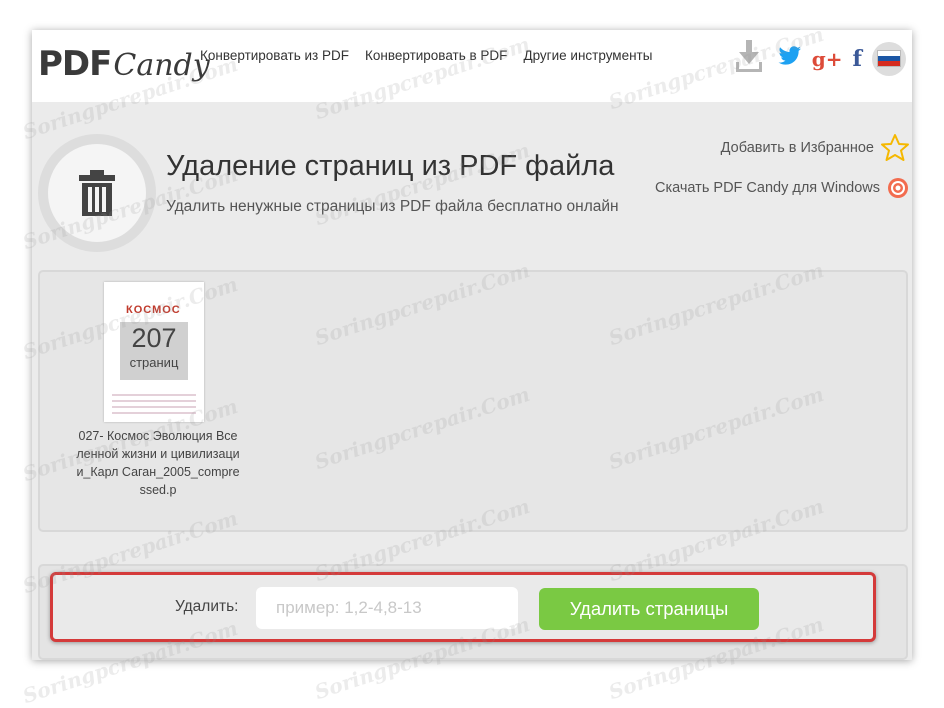 This screenshot has height=708, width=944. Describe the element at coordinates (274, 55) in the screenshot. I see `nav-convert-from-pdf: Конвертировать из PDF` at that location.